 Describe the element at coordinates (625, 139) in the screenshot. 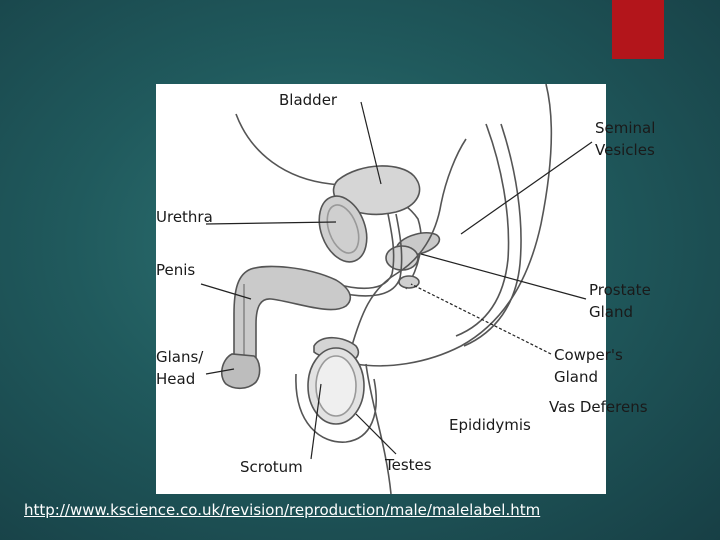

I see `label-seminal-vesicles: Seminal Vesicles` at that location.